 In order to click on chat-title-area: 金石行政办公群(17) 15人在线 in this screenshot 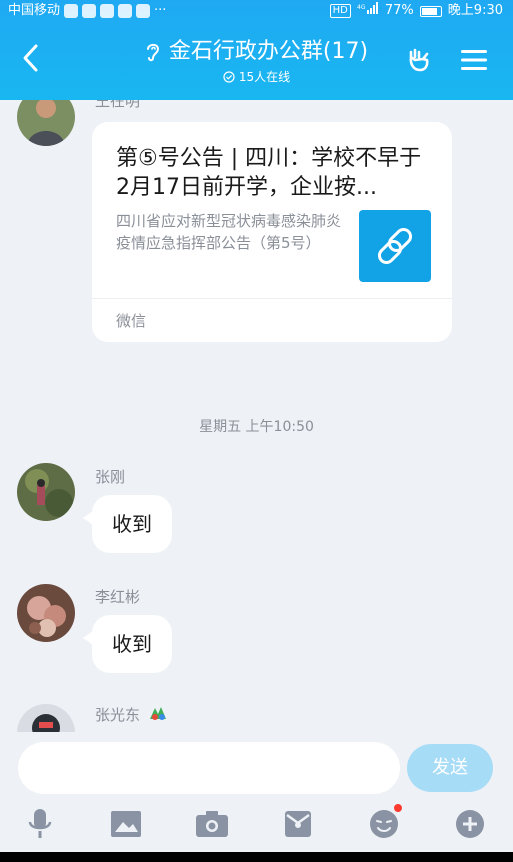, I will do `click(256, 61)`.